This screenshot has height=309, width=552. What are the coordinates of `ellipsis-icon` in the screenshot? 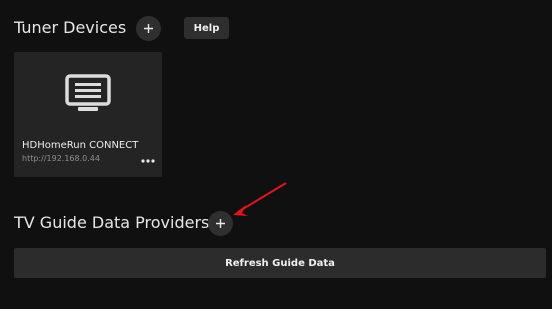 It's located at (148, 161).